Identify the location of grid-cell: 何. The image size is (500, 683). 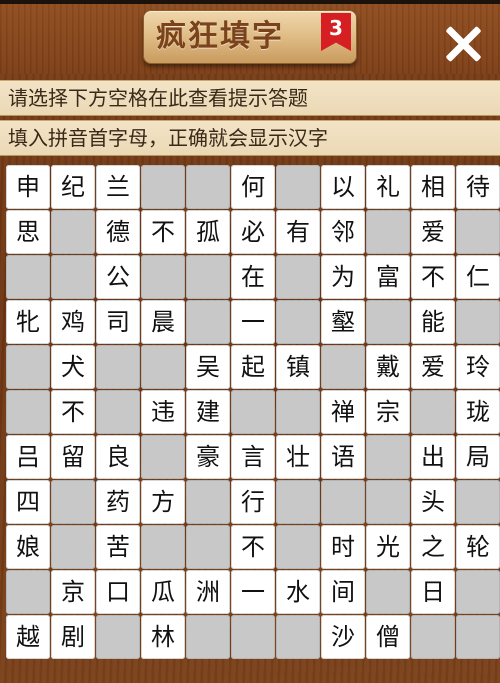
(253, 187).